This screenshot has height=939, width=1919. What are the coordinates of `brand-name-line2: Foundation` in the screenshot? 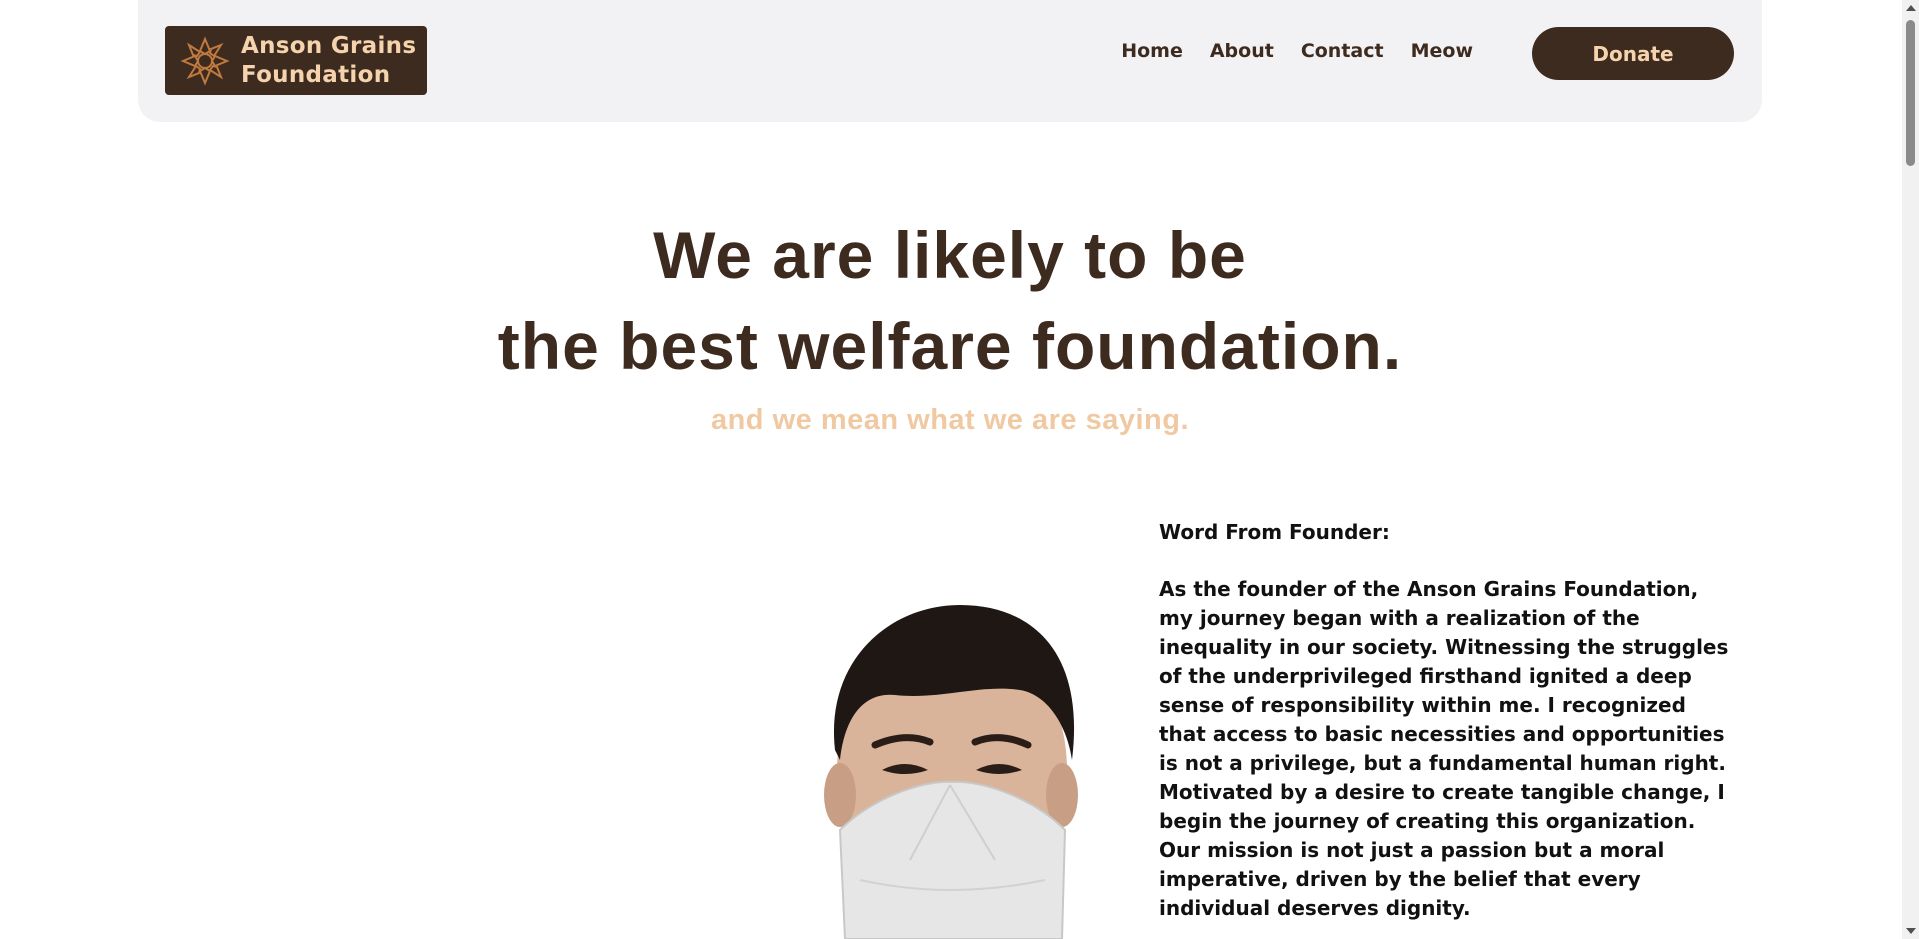 It's located at (316, 74).